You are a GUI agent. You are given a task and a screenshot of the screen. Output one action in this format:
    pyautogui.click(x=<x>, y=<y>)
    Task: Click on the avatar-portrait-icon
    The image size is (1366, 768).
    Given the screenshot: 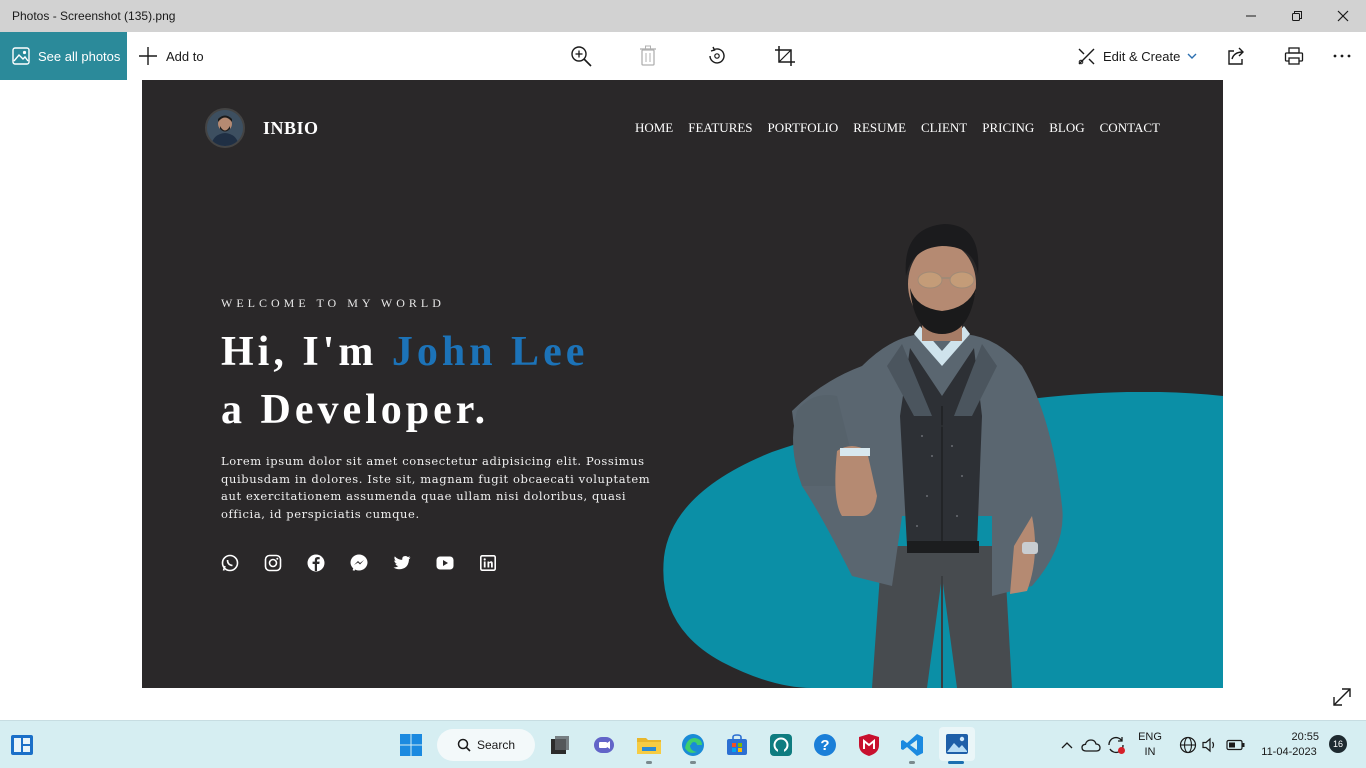 What is the action you would take?
    pyautogui.click(x=225, y=128)
    